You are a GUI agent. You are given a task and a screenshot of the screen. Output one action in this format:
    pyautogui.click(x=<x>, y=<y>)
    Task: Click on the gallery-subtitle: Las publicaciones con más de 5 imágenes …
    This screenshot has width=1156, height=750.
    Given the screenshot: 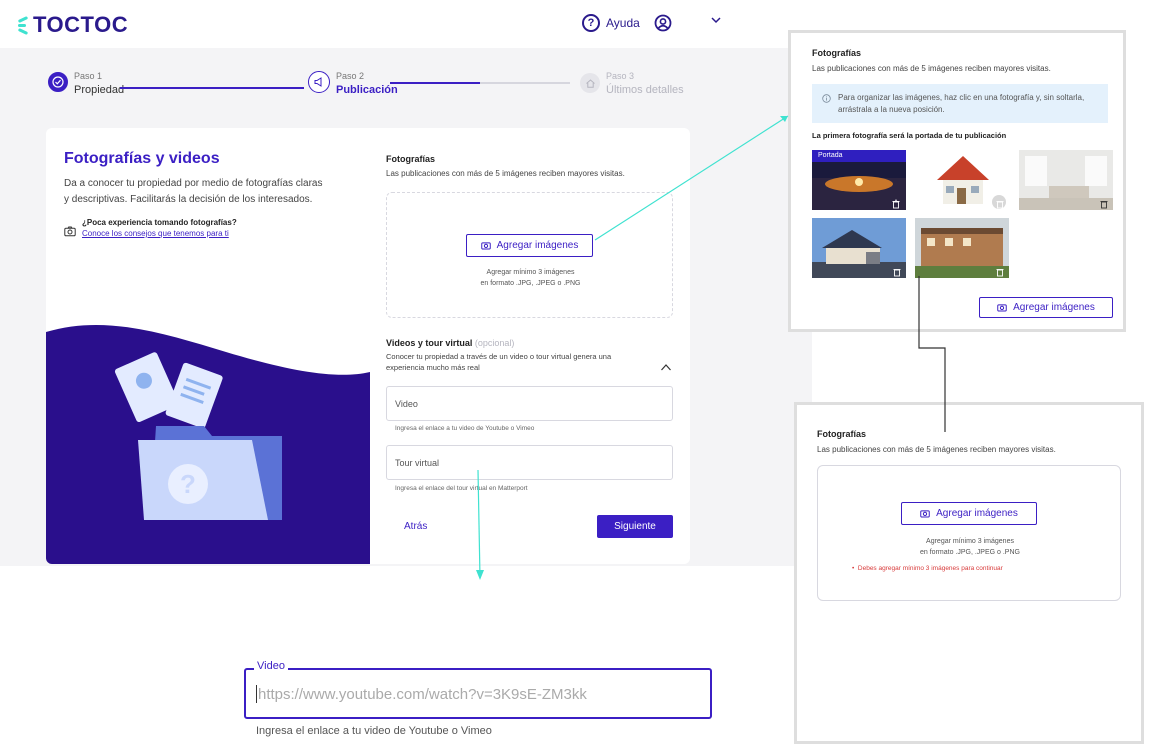 What is the action you would take?
    pyautogui.click(x=931, y=68)
    